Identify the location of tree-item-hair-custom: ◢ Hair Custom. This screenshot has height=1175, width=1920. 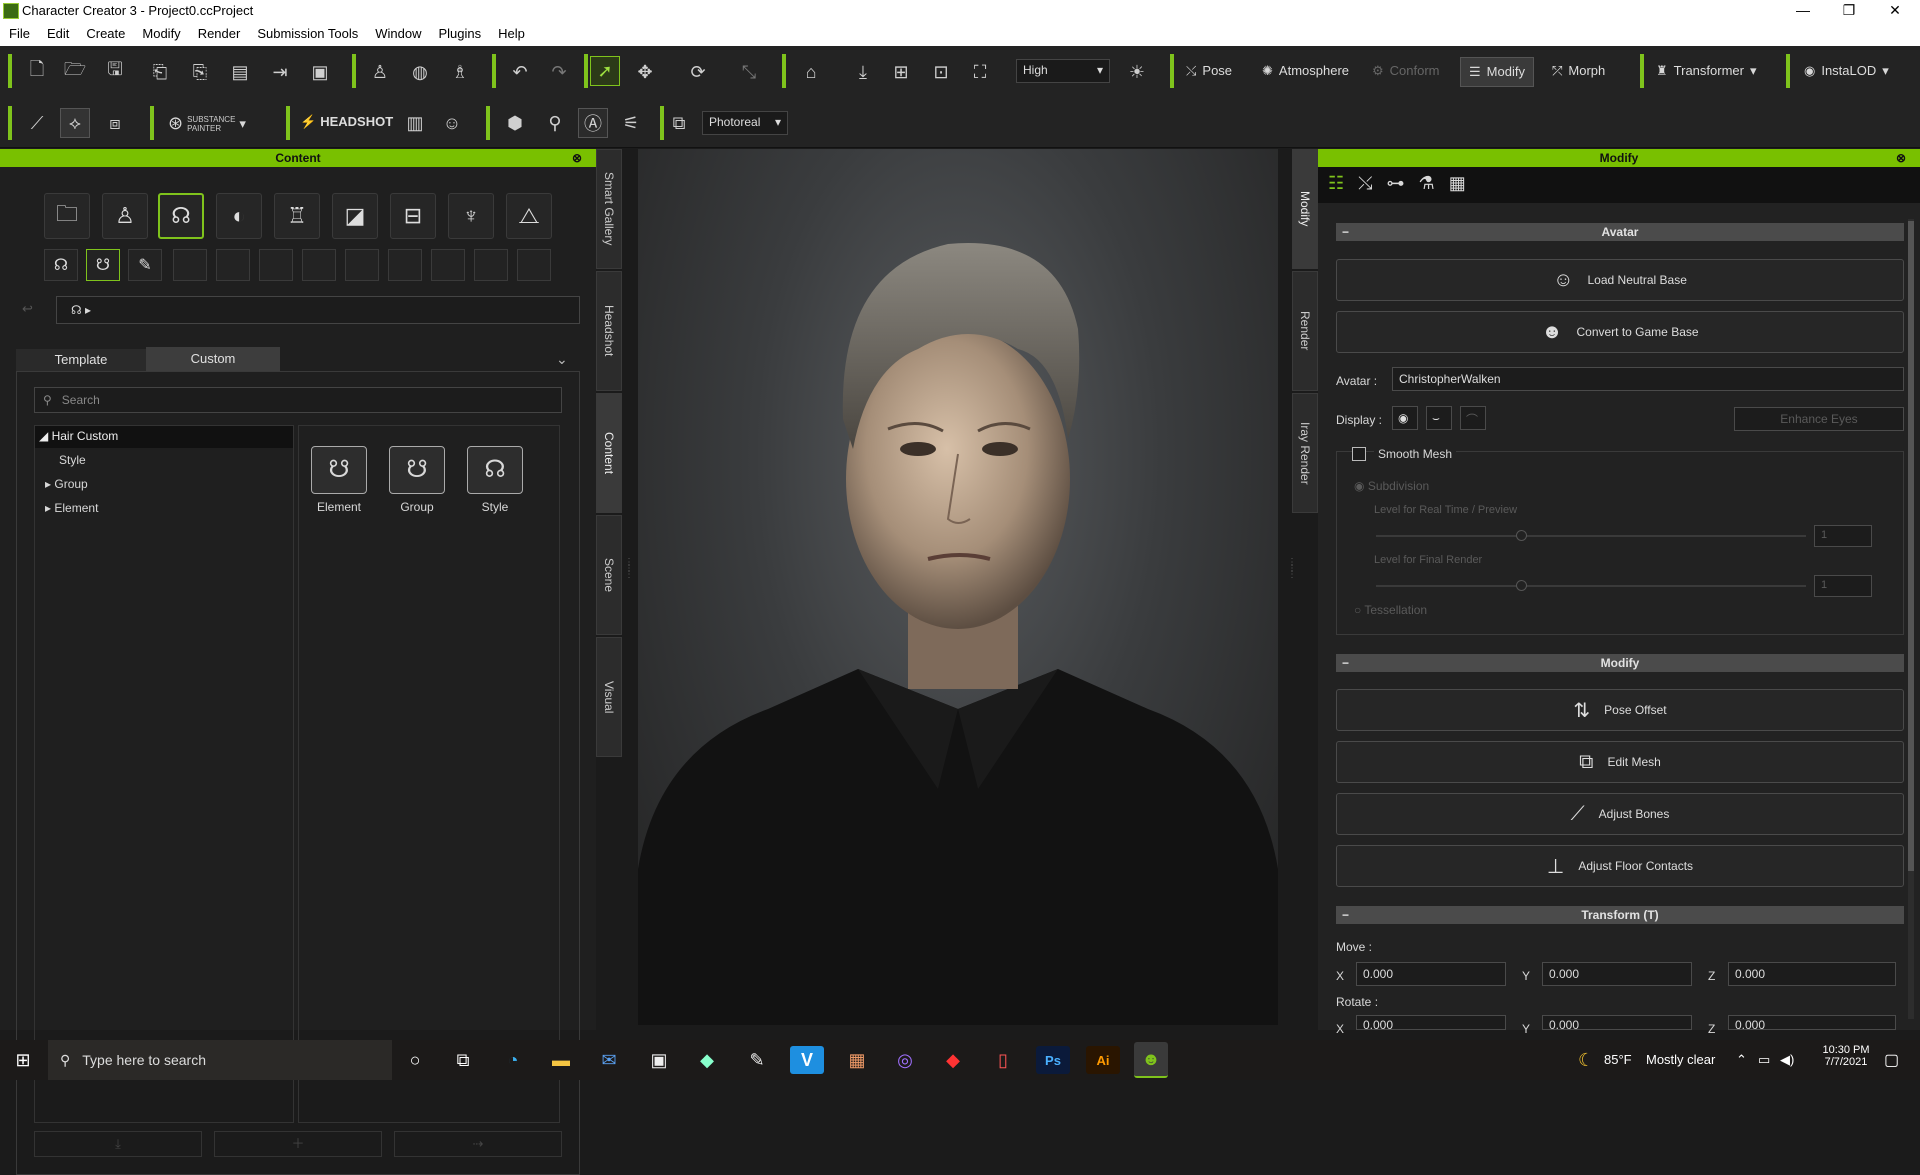
(164, 437).